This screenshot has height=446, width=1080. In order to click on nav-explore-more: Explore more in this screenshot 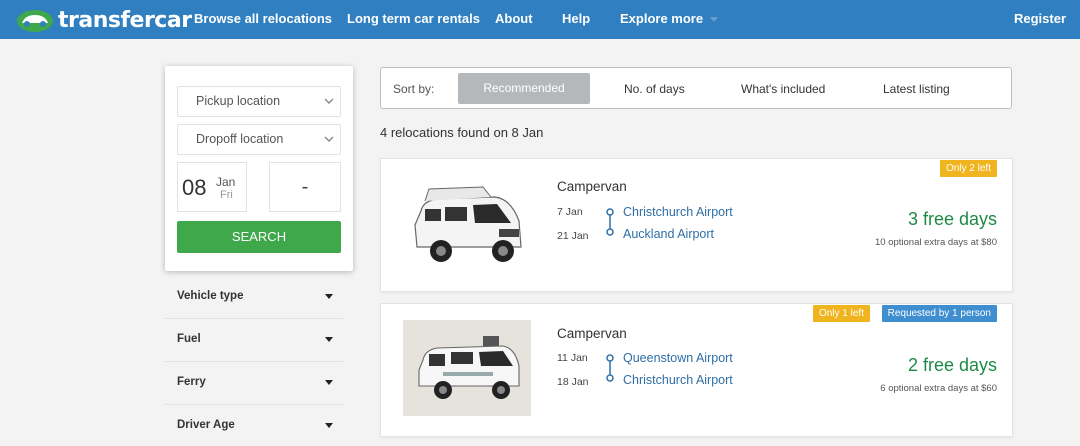, I will do `click(669, 18)`.